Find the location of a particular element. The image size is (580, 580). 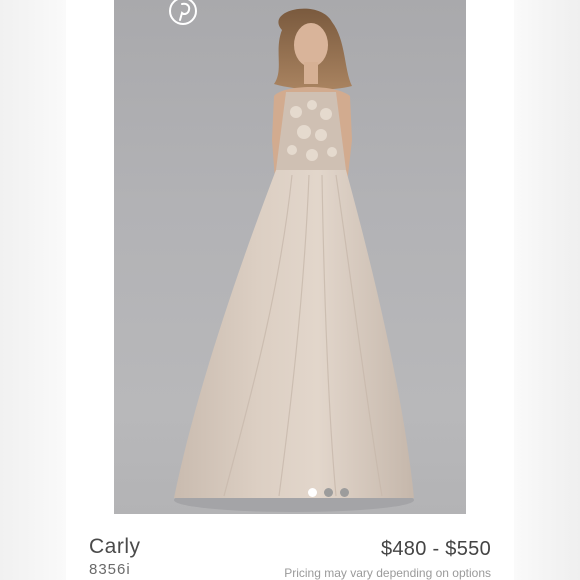

pinterest-share-button is located at coordinates (183, 14).